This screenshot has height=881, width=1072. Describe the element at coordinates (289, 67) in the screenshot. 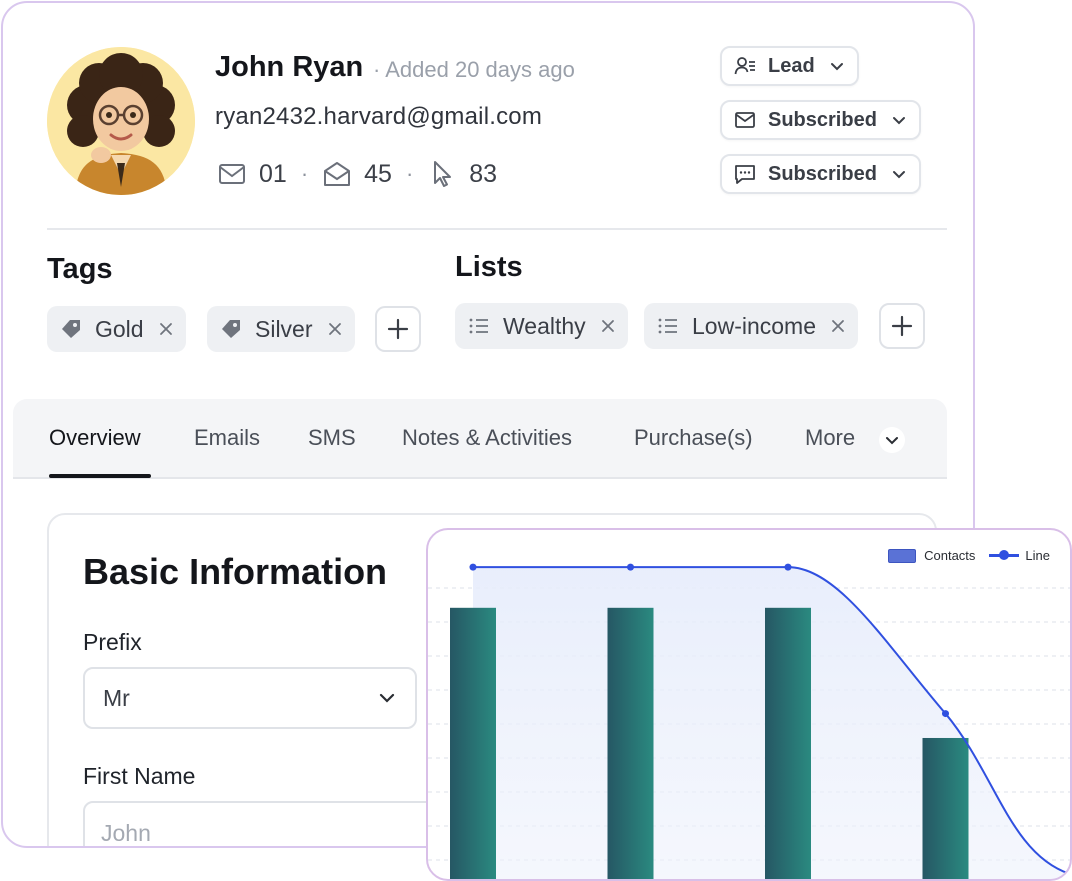

I see `contact-name: John Ryan` at that location.